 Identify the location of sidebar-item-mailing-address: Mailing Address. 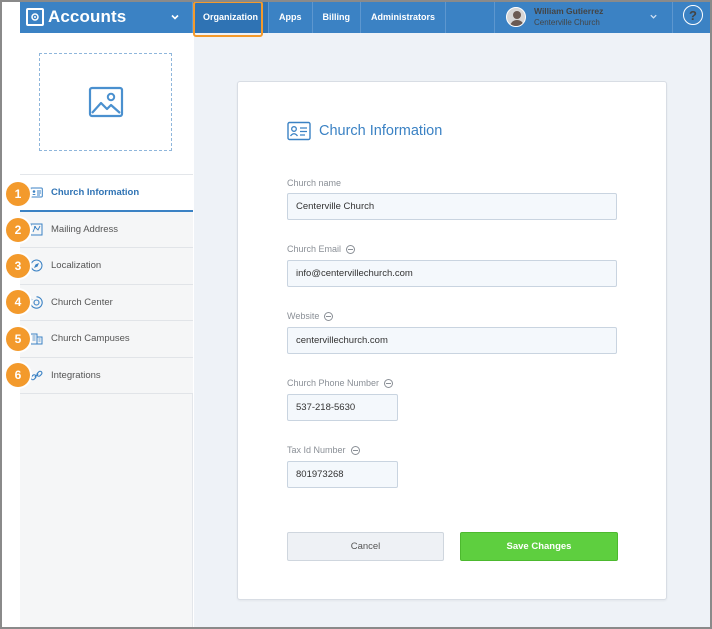
(106, 229).